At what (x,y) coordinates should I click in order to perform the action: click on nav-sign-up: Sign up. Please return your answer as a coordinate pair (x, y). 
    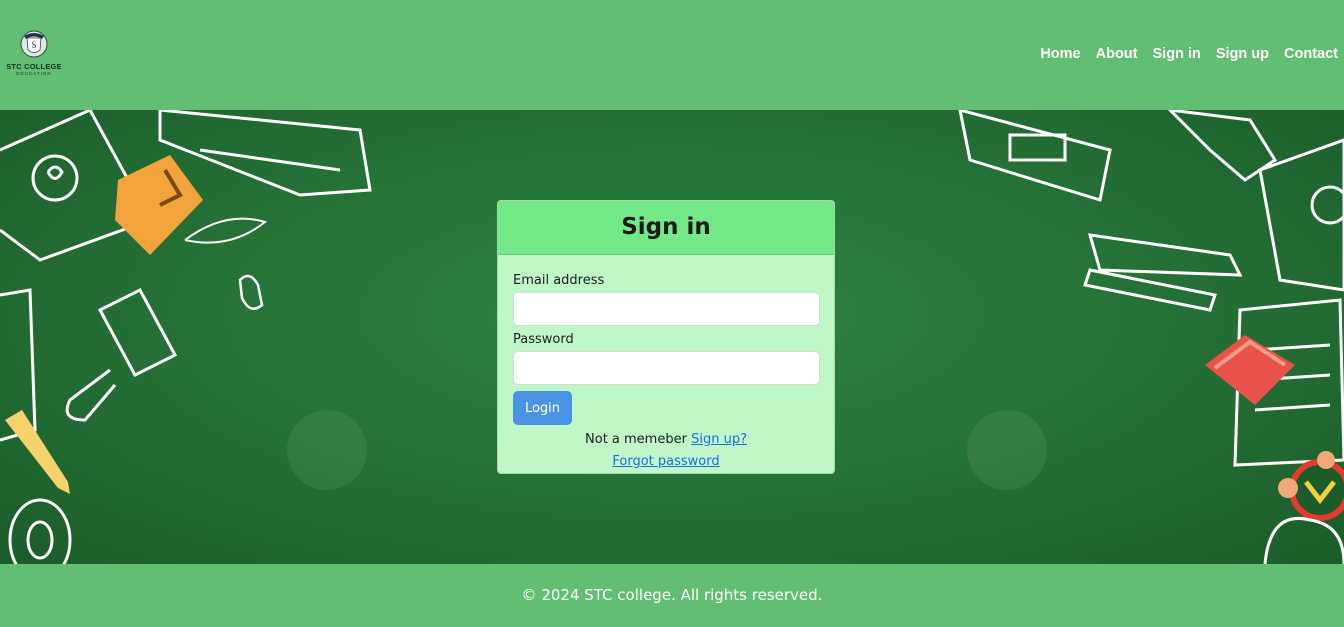
    Looking at the image, I should click on (1242, 54).